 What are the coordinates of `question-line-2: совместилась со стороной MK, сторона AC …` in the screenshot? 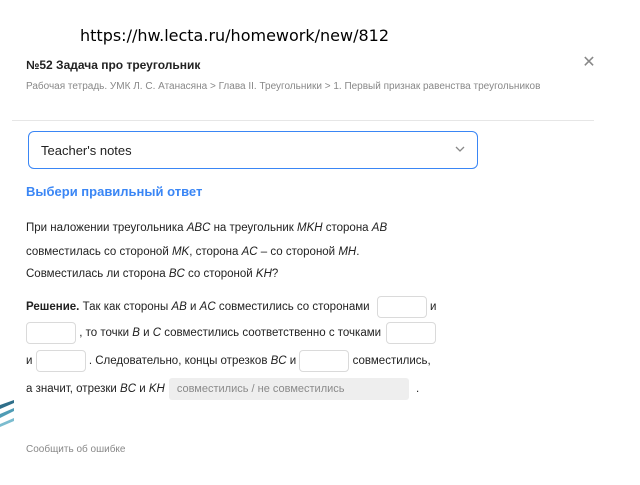 It's located at (192, 252).